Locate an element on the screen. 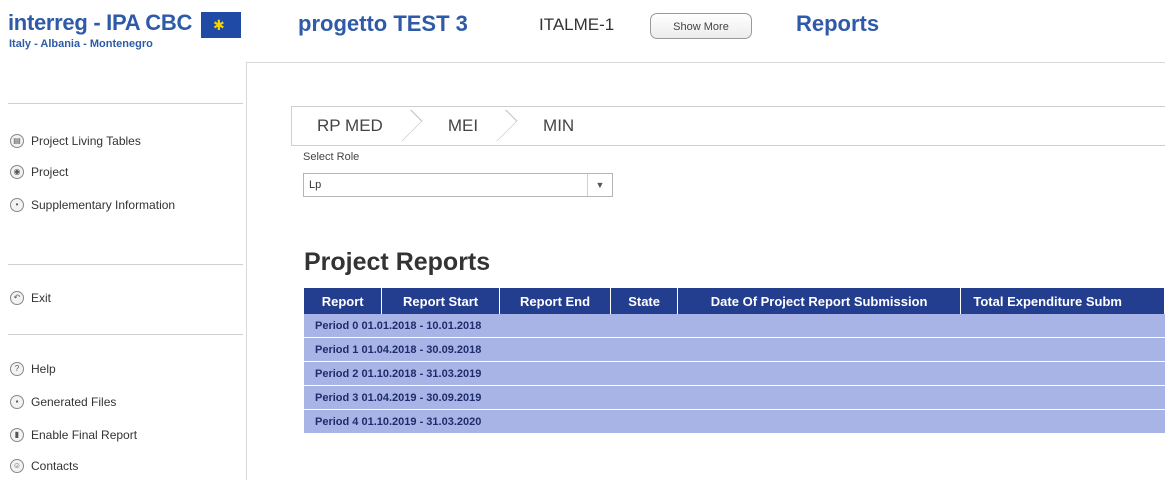 This screenshot has height=480, width=1165. sidebar-item-contacts: ☺ Contacts is located at coordinates (44, 466).